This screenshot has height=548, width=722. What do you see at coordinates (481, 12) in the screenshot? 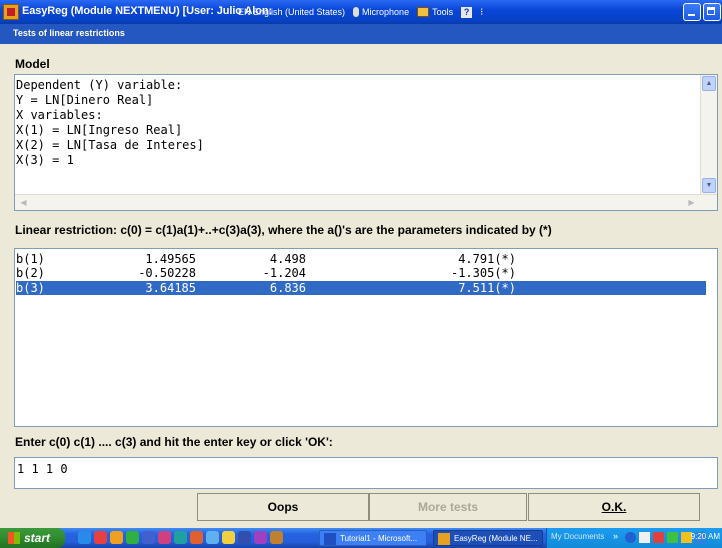
I see `langbar-options-icon: ⁝` at bounding box center [481, 12].